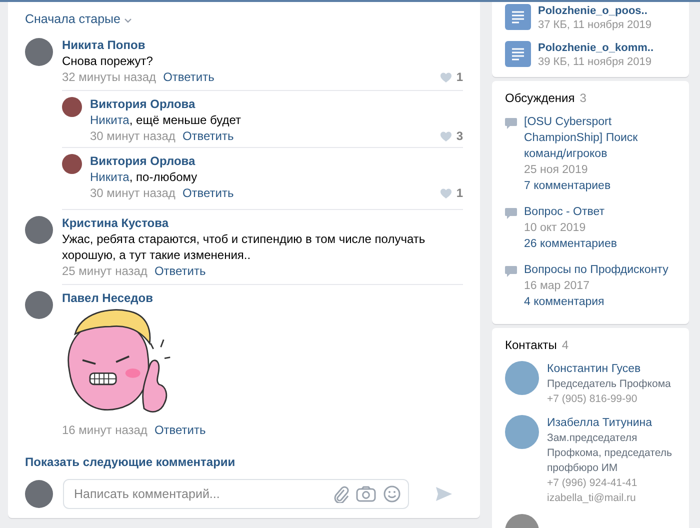 The height and width of the screenshot is (528, 700). What do you see at coordinates (392, 494) in the screenshot?
I see `smile-icon` at bounding box center [392, 494].